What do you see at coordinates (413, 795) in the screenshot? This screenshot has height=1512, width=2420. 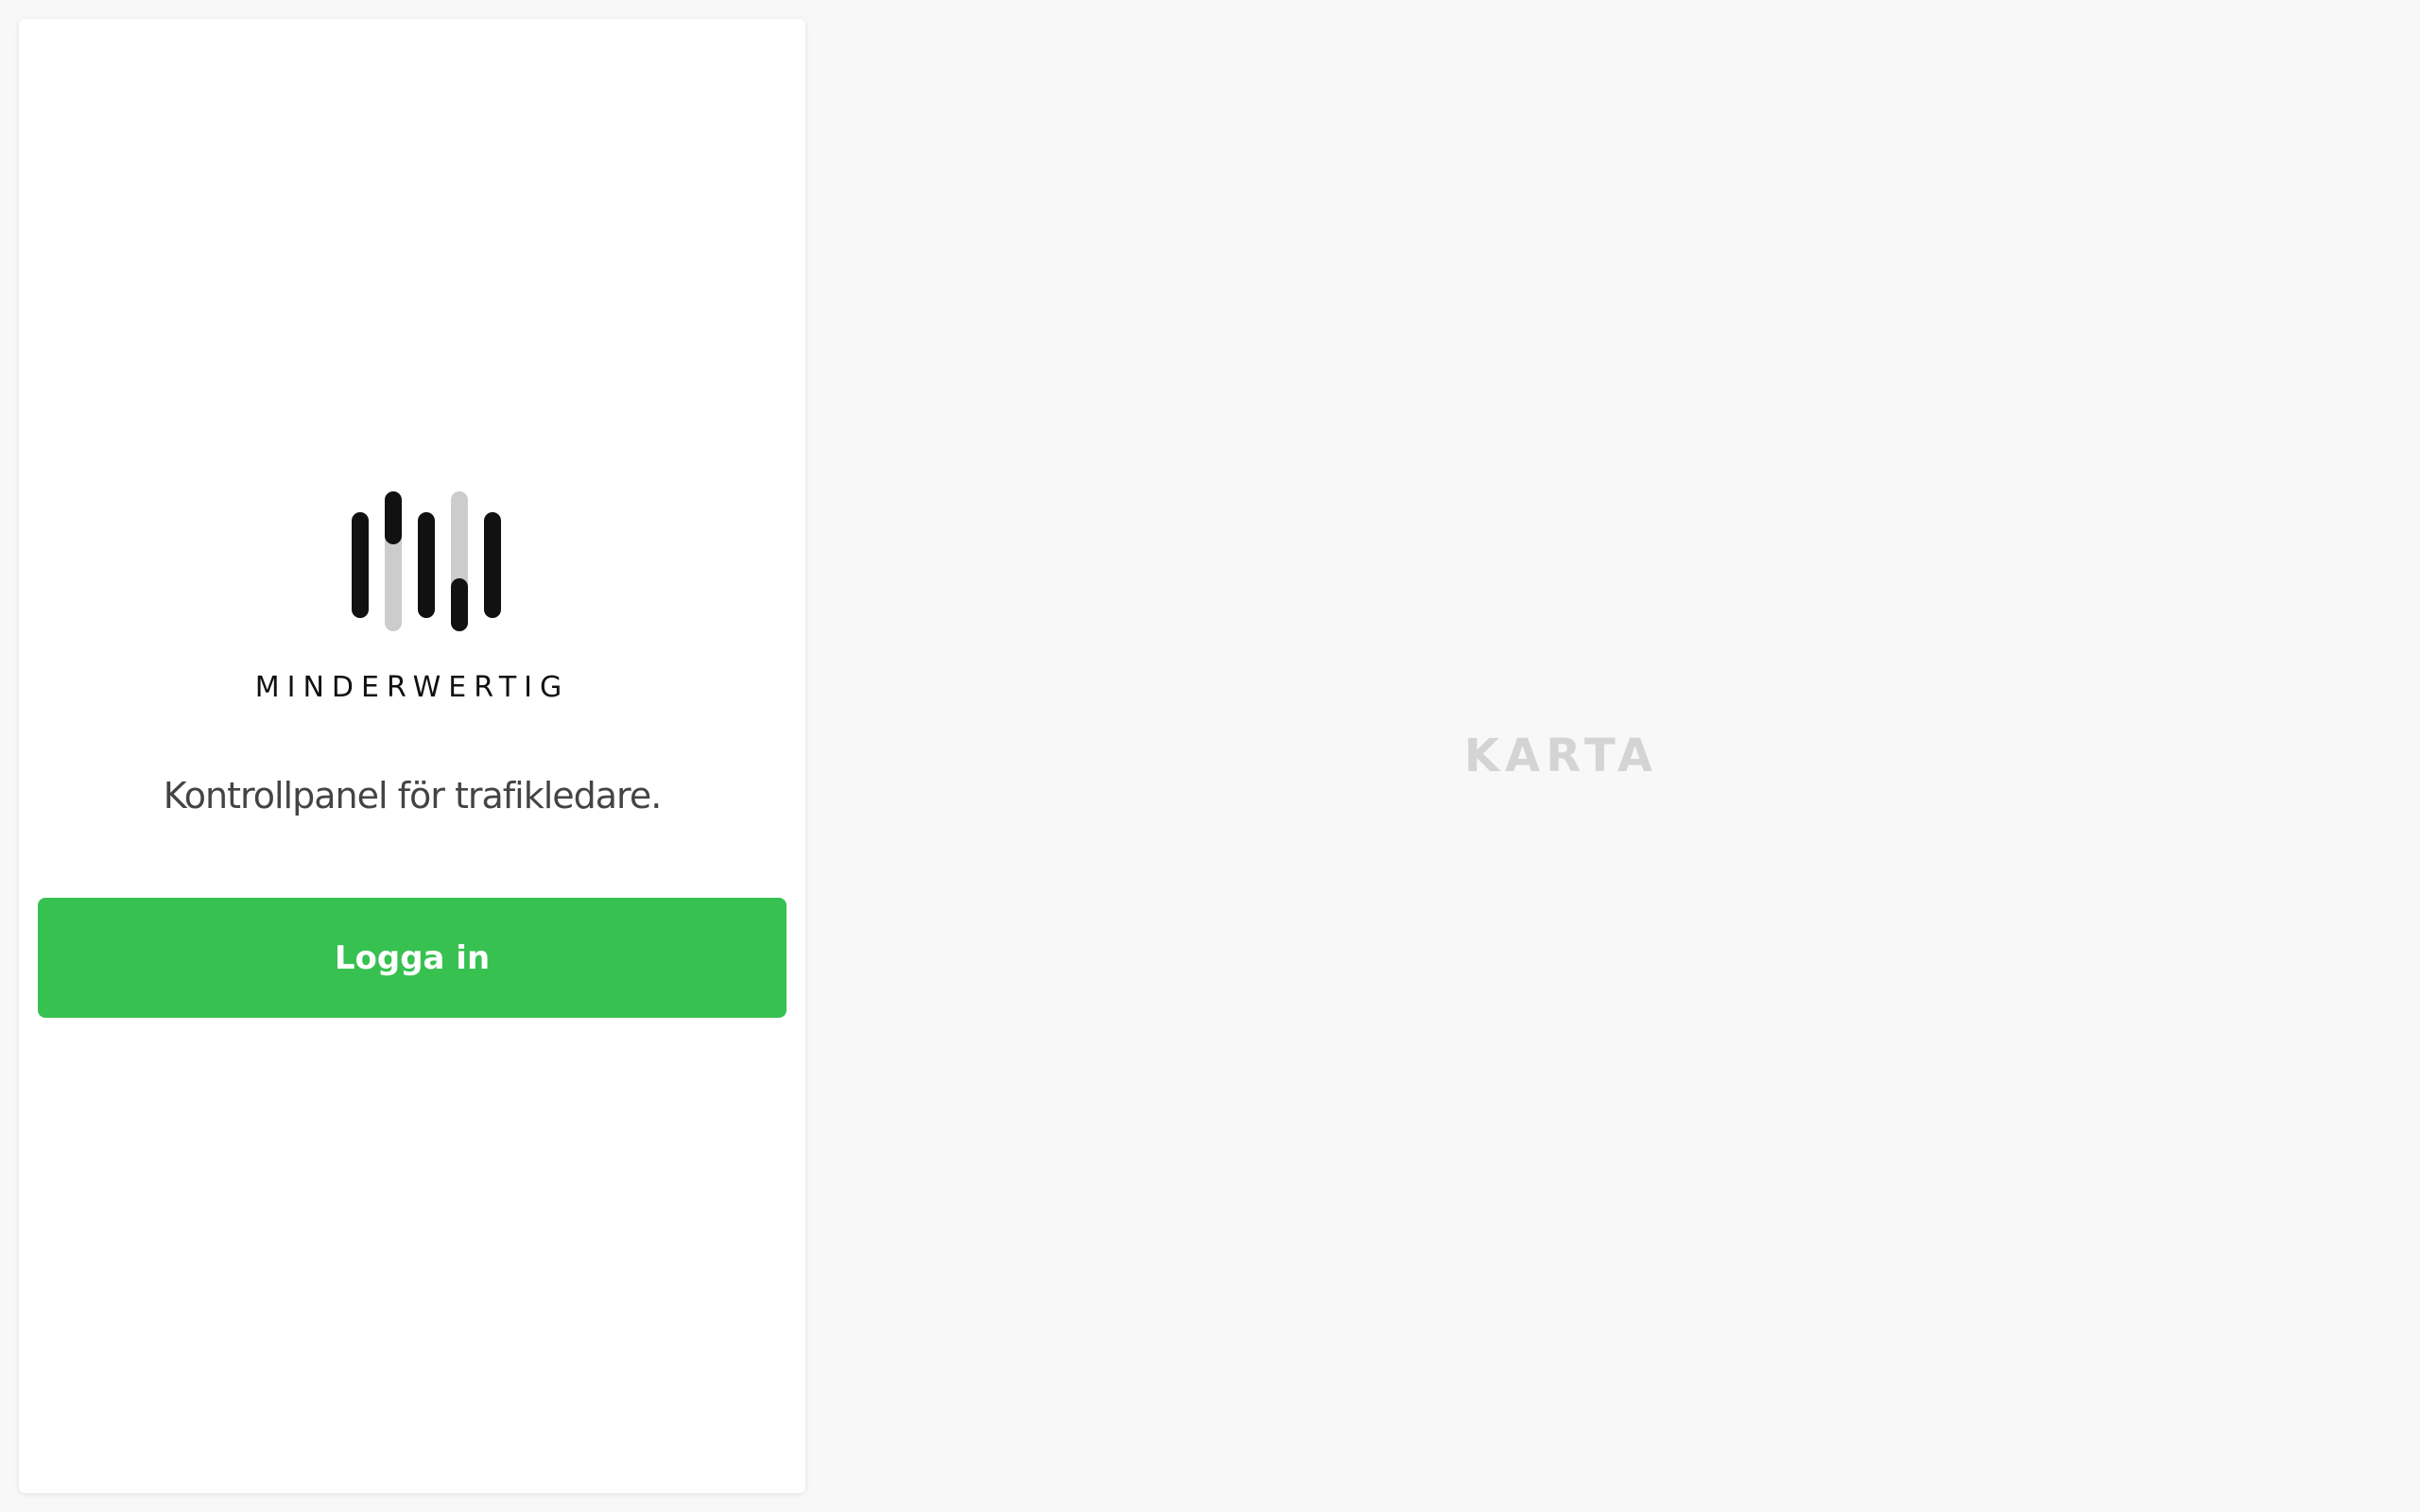 I see `tagline: Kontrollpanel för trafikledare.` at bounding box center [413, 795].